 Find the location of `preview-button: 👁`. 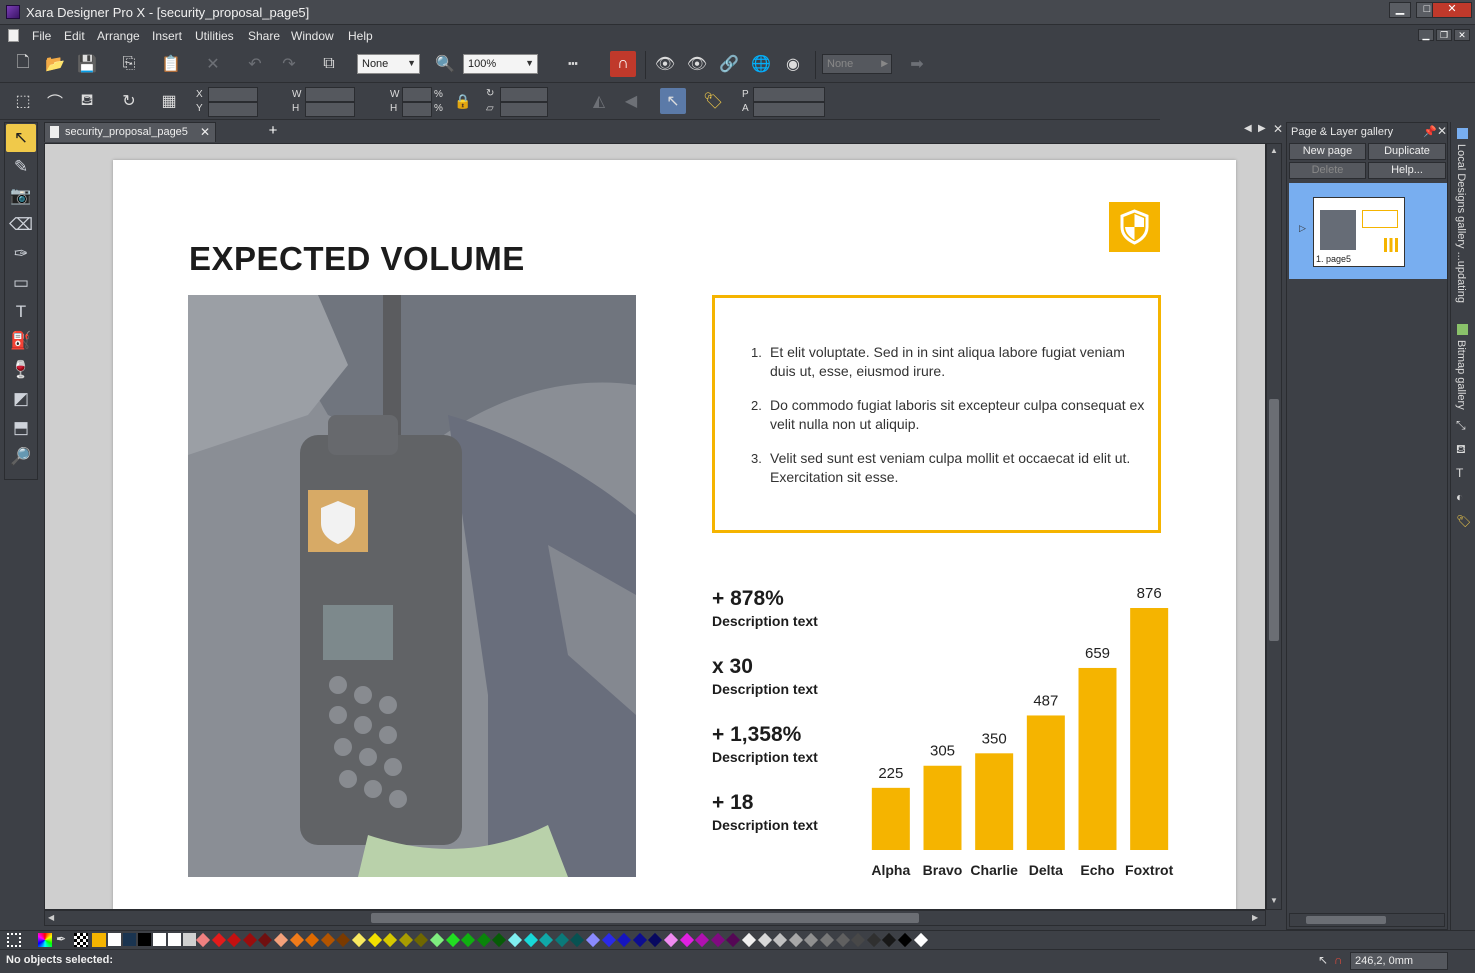

preview-button: 👁 is located at coordinates (665, 64).